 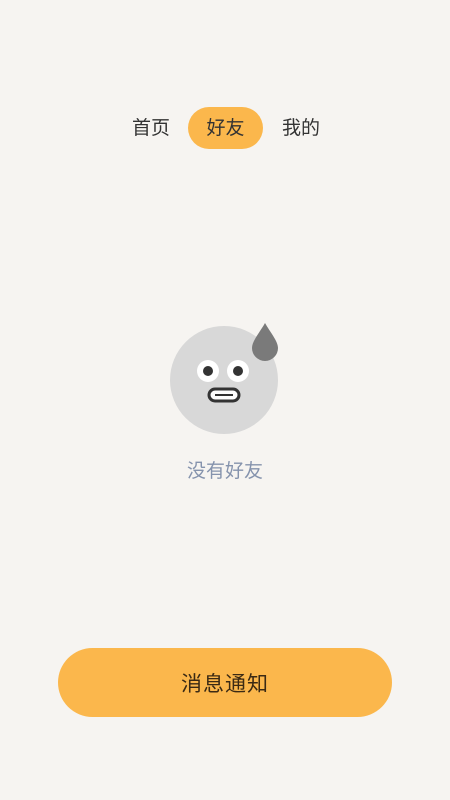 I want to click on left-pupil, so click(x=208, y=371).